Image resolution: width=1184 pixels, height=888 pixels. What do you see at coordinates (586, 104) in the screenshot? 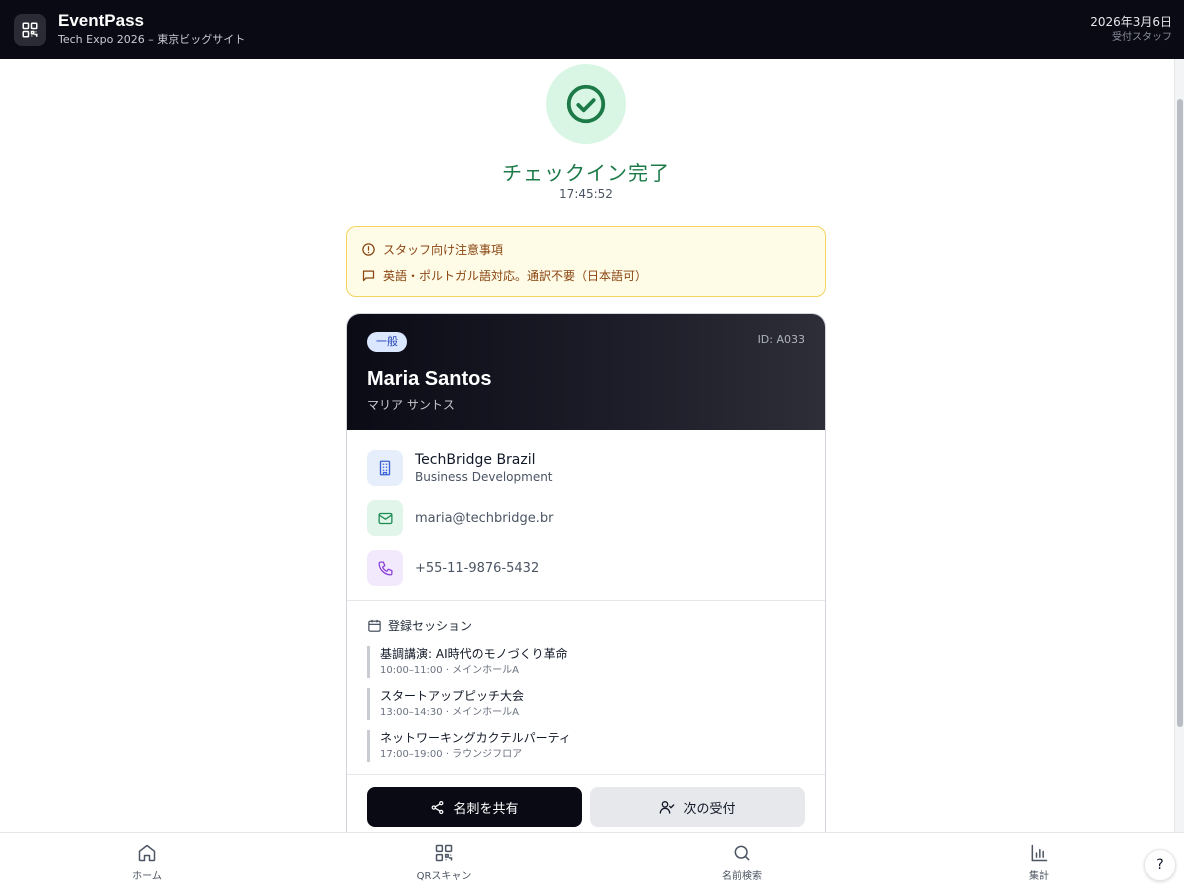
I see `check-circle-icon` at bounding box center [586, 104].